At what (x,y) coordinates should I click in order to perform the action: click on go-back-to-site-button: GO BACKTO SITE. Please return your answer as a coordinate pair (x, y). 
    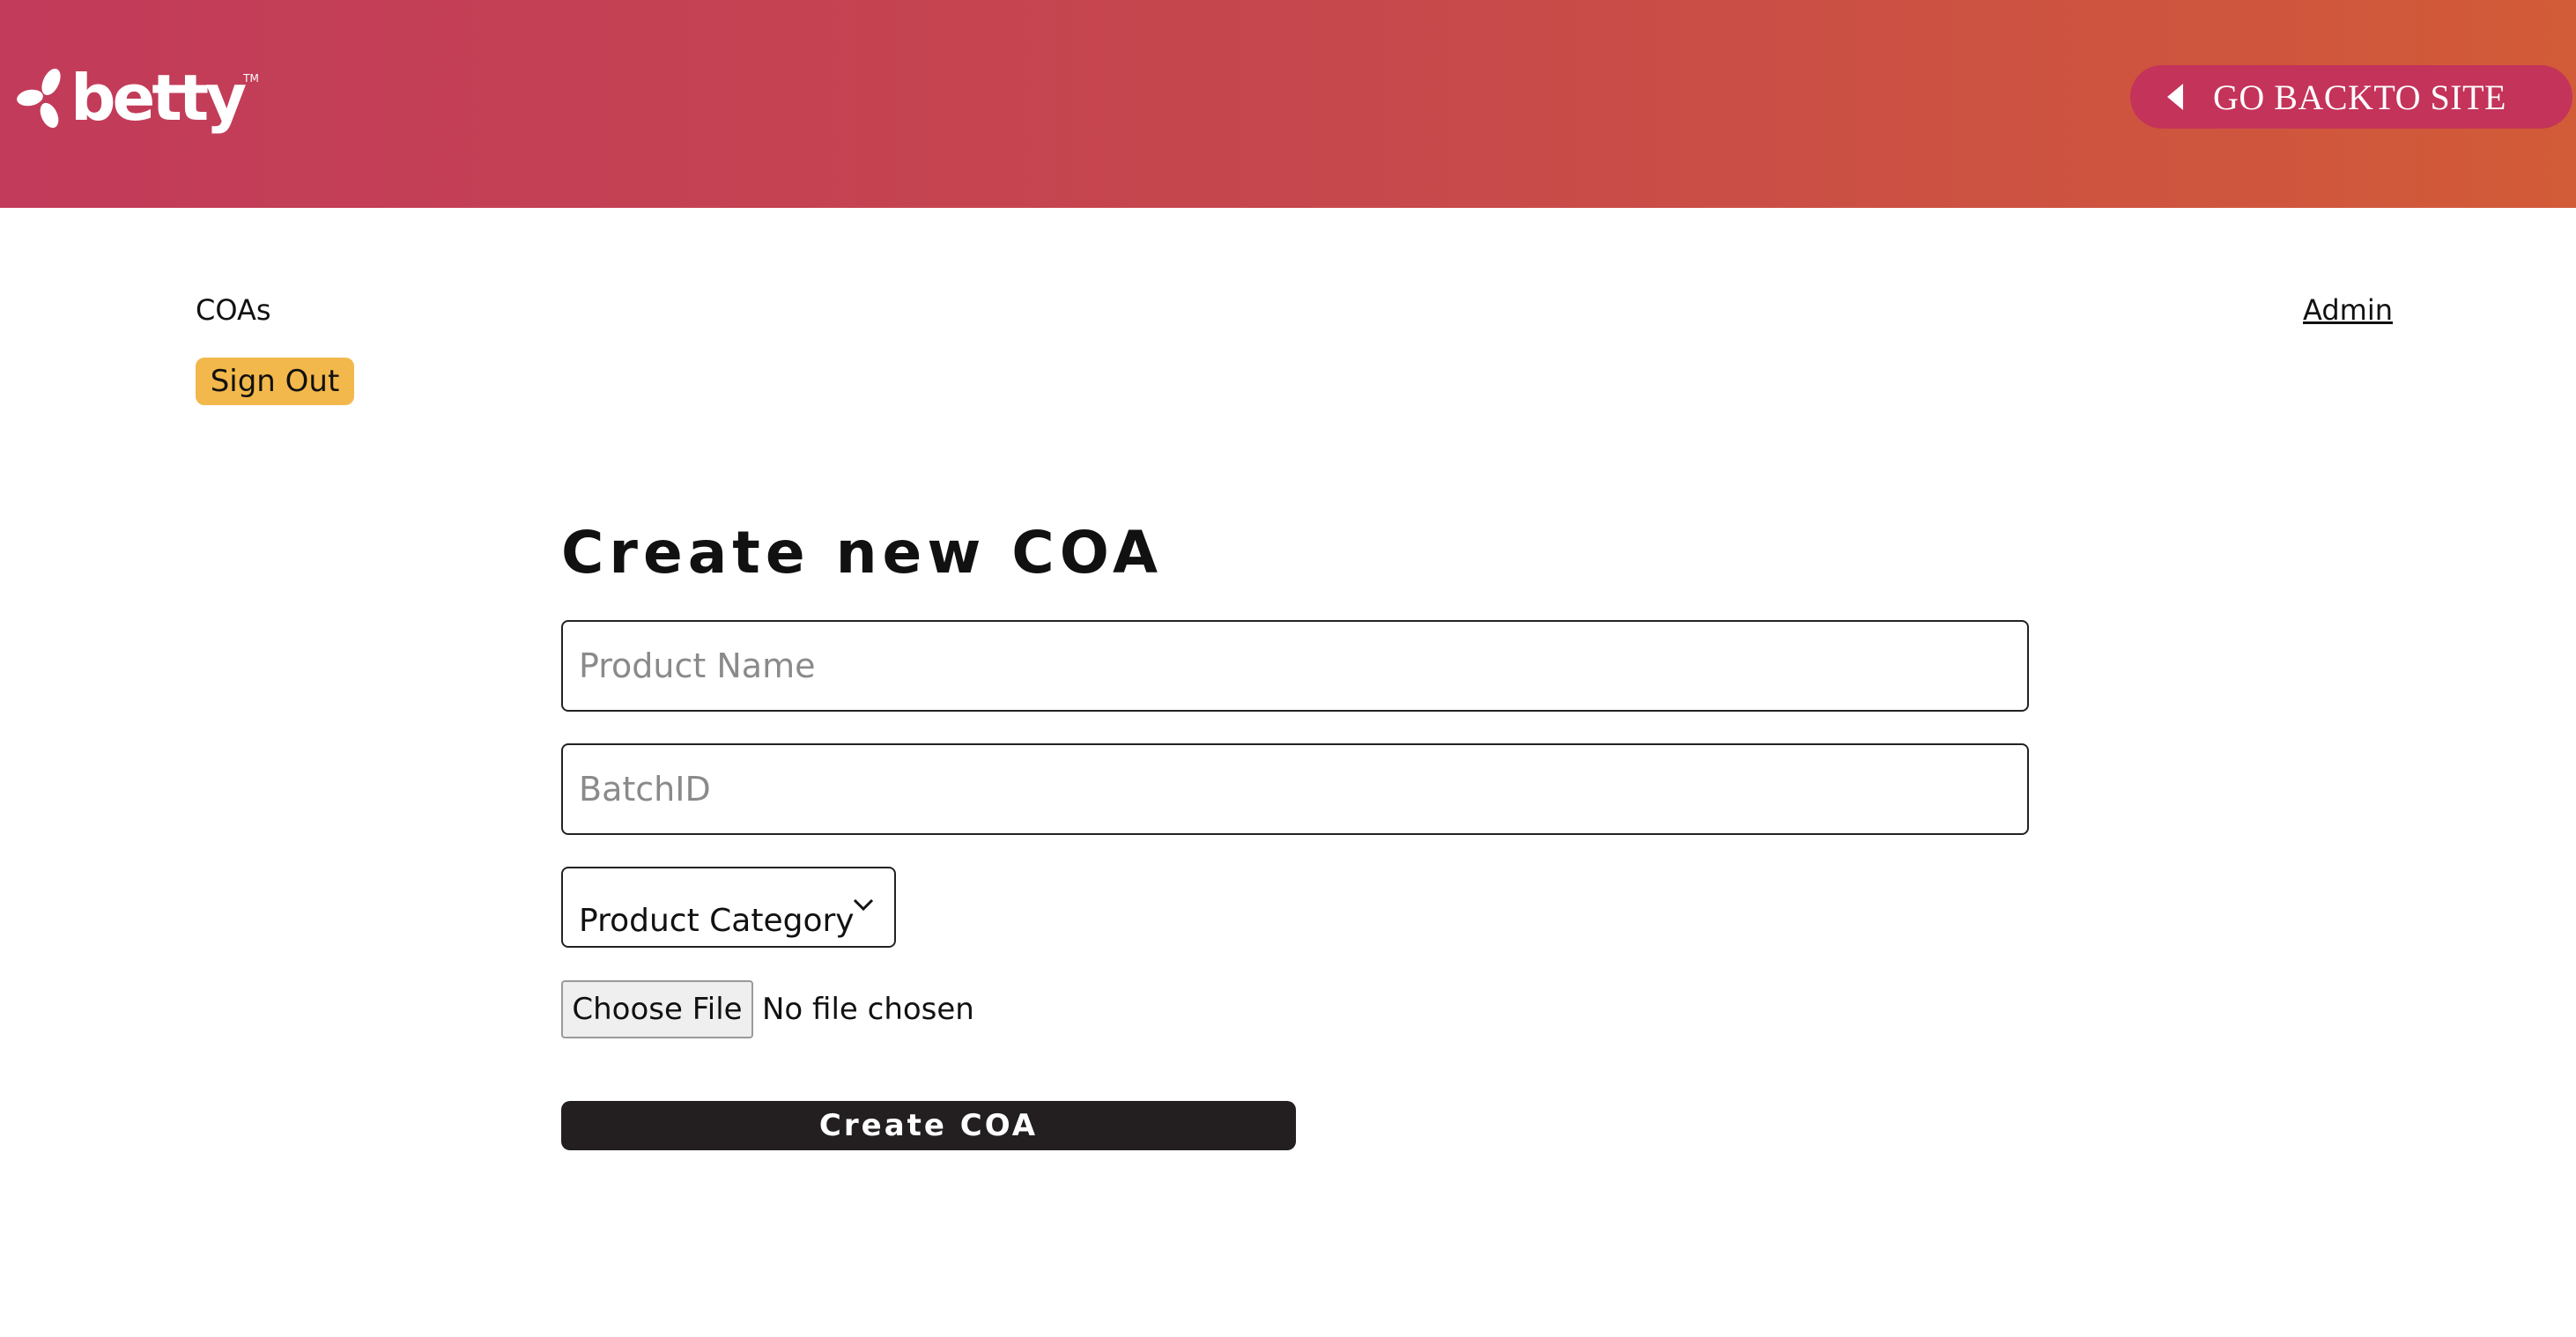
    Looking at the image, I should click on (2351, 97).